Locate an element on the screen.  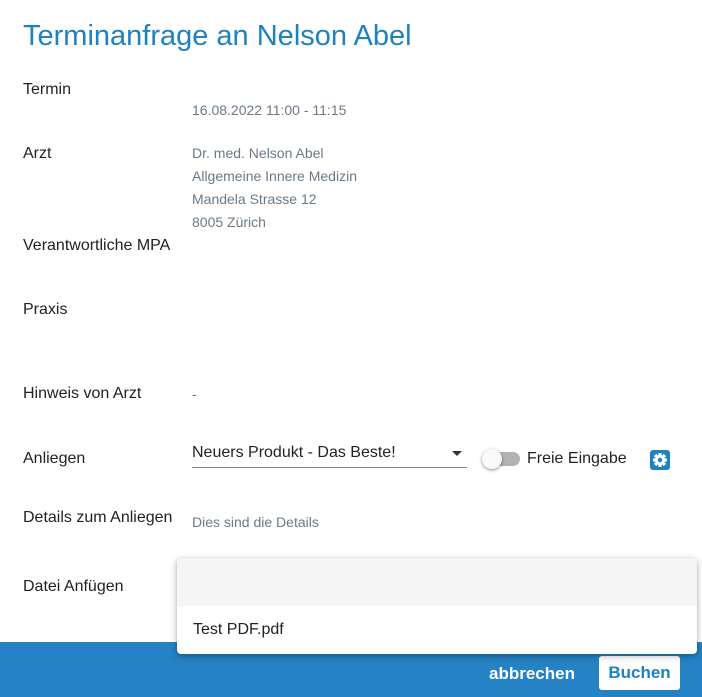
details-value: Dies sind die Details is located at coordinates (255, 522).